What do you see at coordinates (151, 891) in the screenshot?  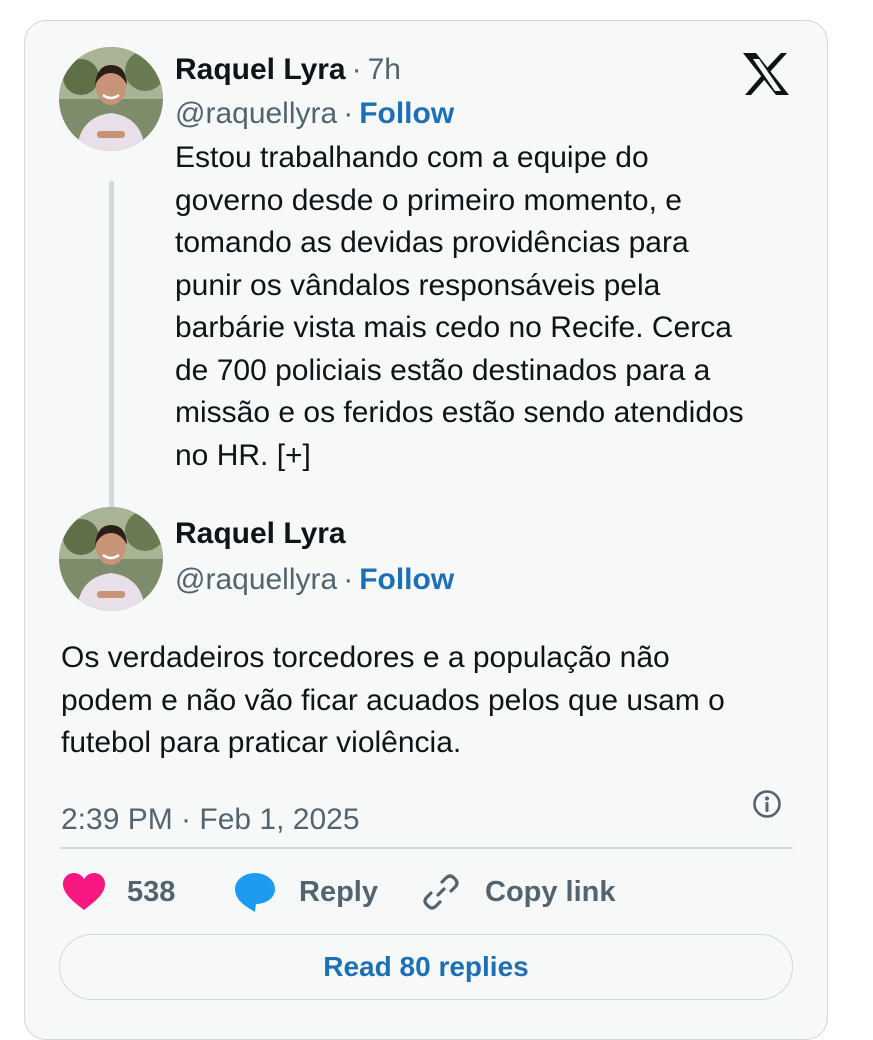 I see `like-count: 538` at bounding box center [151, 891].